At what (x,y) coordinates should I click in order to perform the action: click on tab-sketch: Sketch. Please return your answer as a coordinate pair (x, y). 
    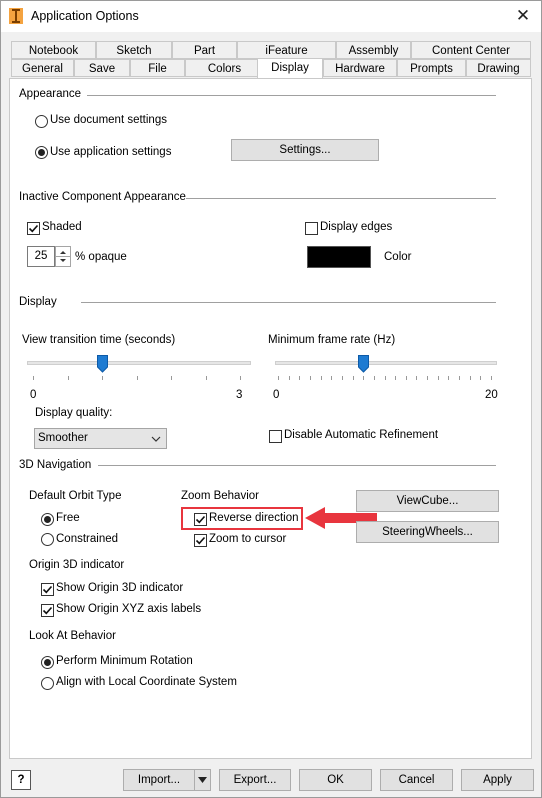
    Looking at the image, I should click on (134, 50).